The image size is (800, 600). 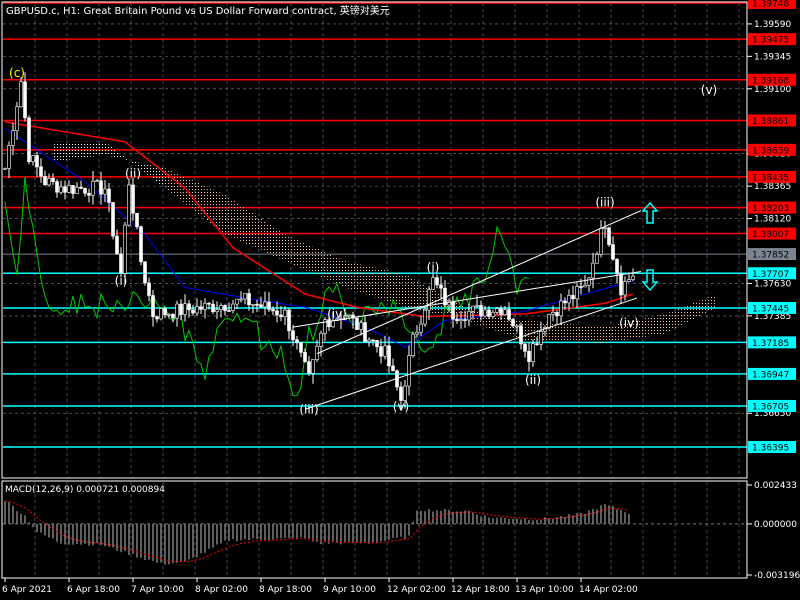 I want to click on time-label: 12 Apr 18:00, so click(x=480, y=590).